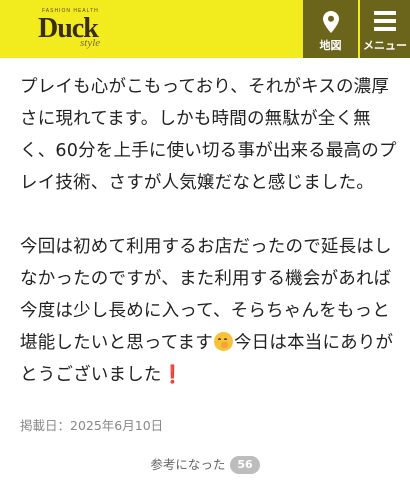 The width and height of the screenshot is (410, 480). I want to click on hamburger-menu-icon, so click(385, 21).